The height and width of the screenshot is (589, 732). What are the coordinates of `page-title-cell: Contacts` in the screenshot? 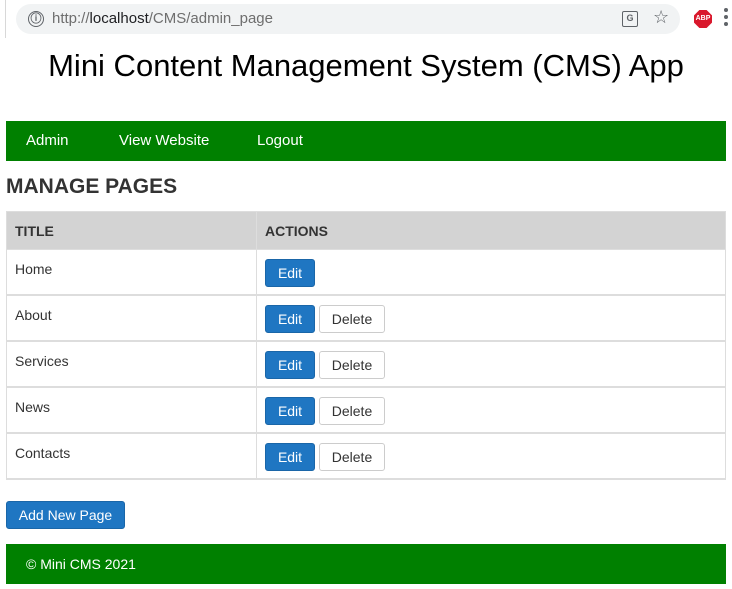 It's located at (132, 456).